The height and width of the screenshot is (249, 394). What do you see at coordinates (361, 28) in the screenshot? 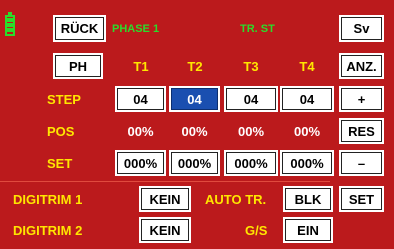
I see `sv-button: Sv` at bounding box center [361, 28].